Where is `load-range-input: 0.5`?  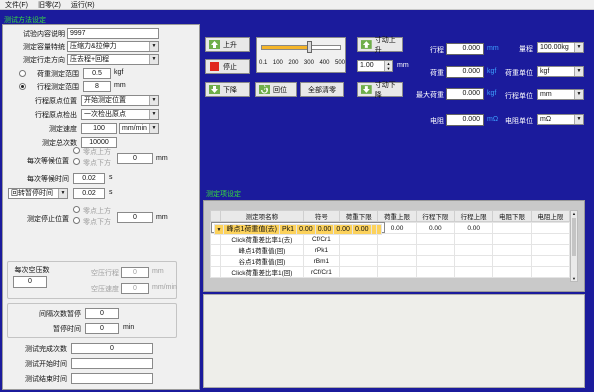
load-range-input: 0.5 is located at coordinates (97, 73).